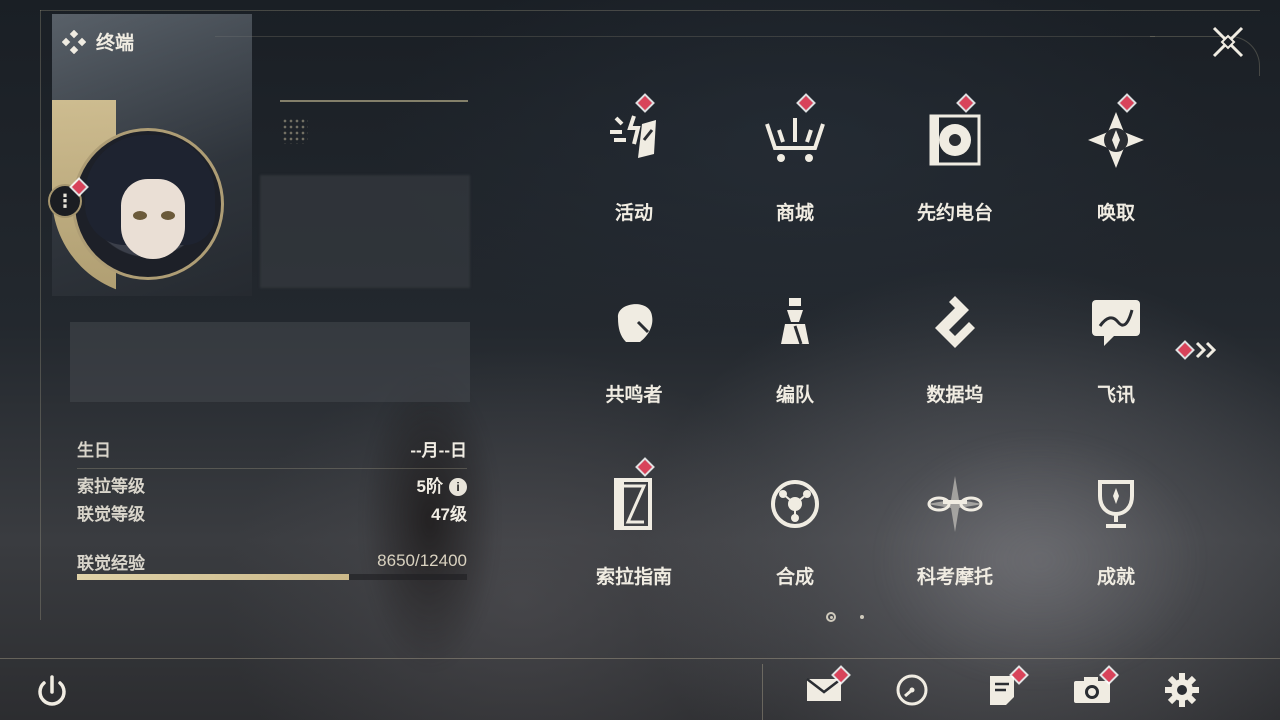  I want to click on bottom-bar-line, so click(640, 658).